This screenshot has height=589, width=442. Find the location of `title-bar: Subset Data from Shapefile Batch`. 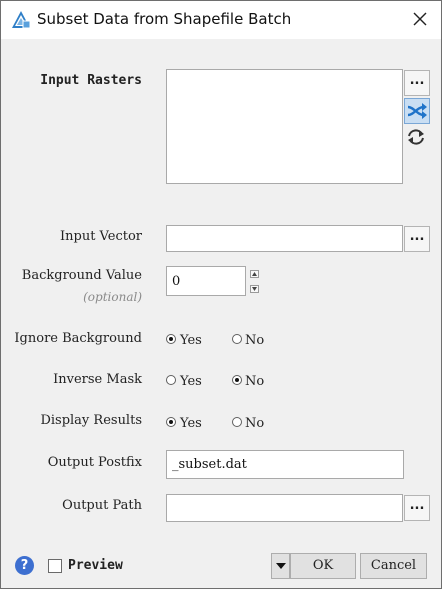

title-bar: Subset Data from Shapefile Batch is located at coordinates (221, 20).